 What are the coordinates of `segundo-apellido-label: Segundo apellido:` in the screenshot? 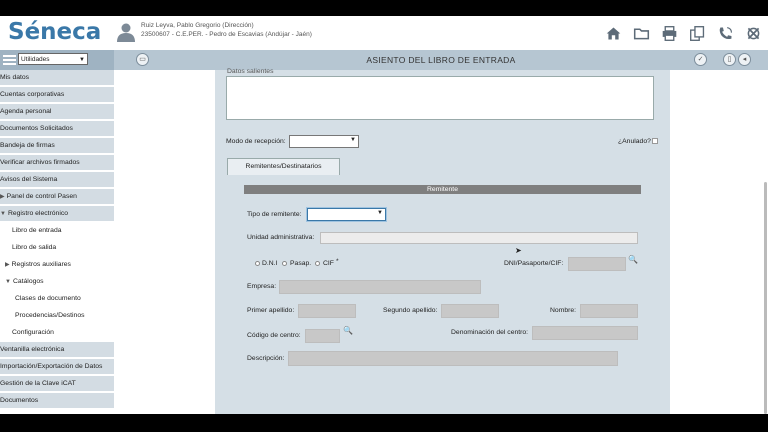 It's located at (410, 310).